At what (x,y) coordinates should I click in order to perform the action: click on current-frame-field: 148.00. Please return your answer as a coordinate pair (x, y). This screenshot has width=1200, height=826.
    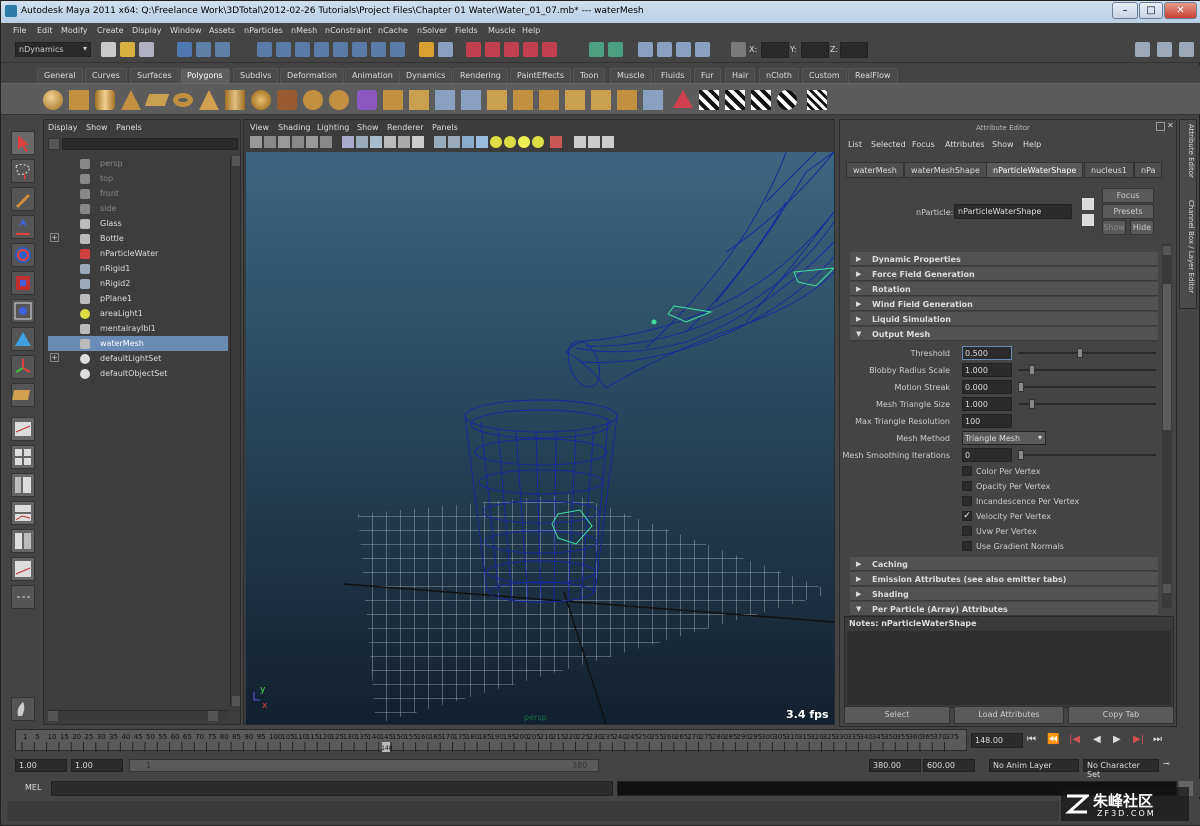
    Looking at the image, I should click on (997, 740).